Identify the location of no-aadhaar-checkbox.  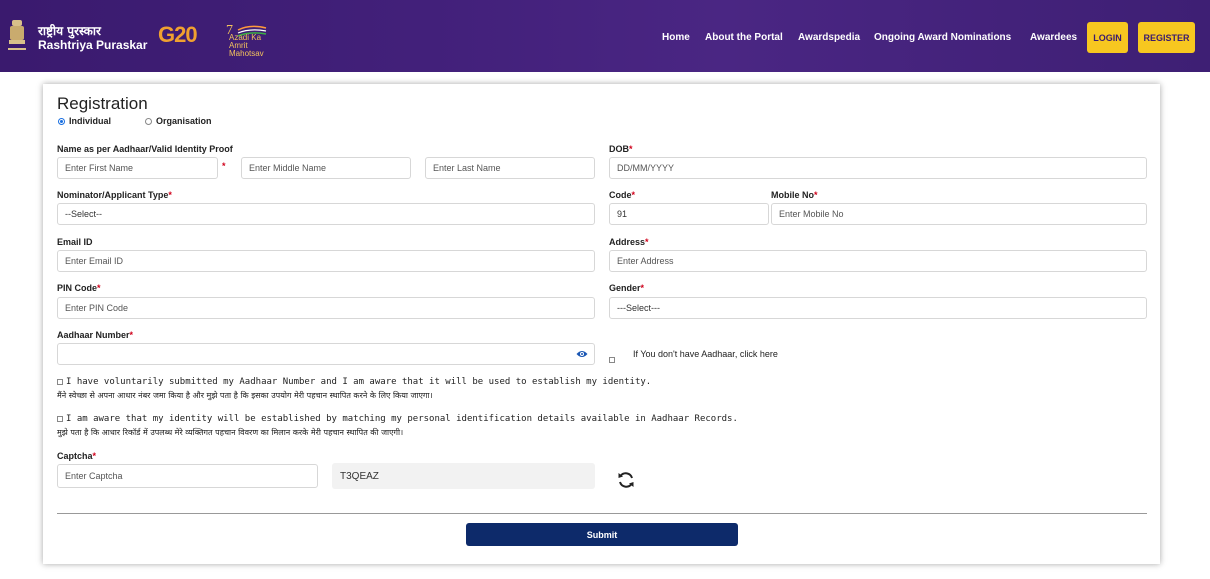
(613, 360).